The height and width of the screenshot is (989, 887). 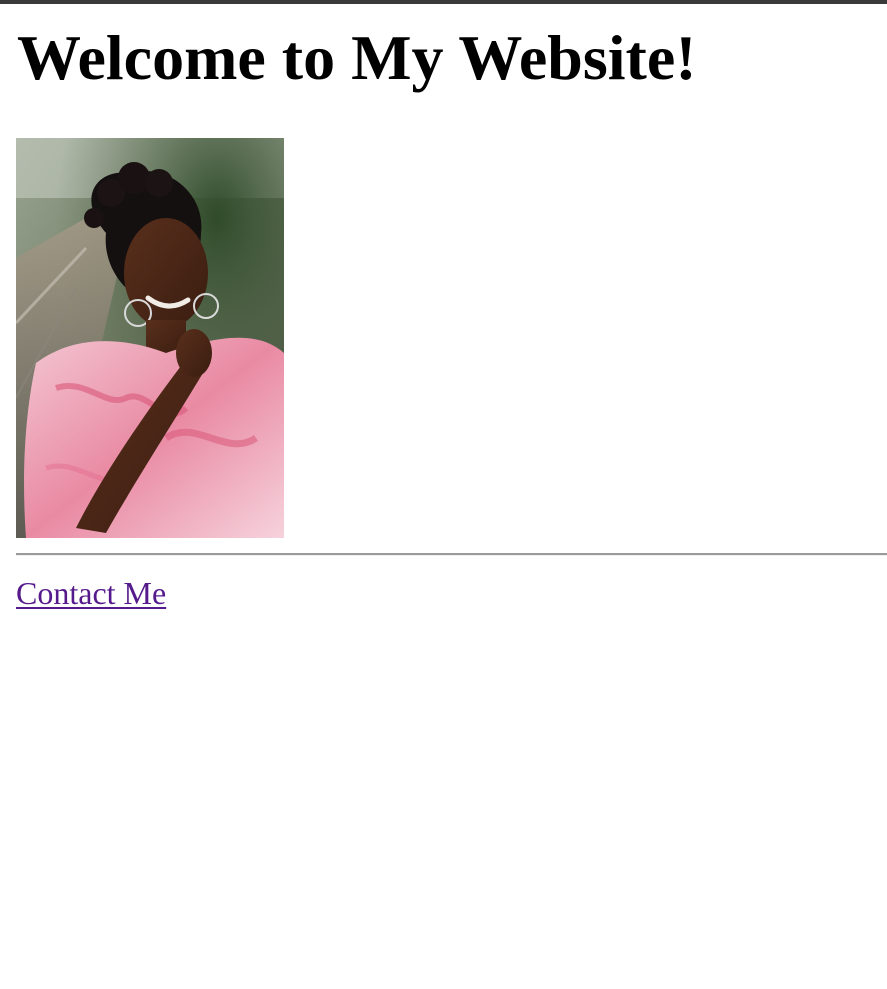 What do you see at coordinates (443, 2) in the screenshot?
I see `top-border` at bounding box center [443, 2].